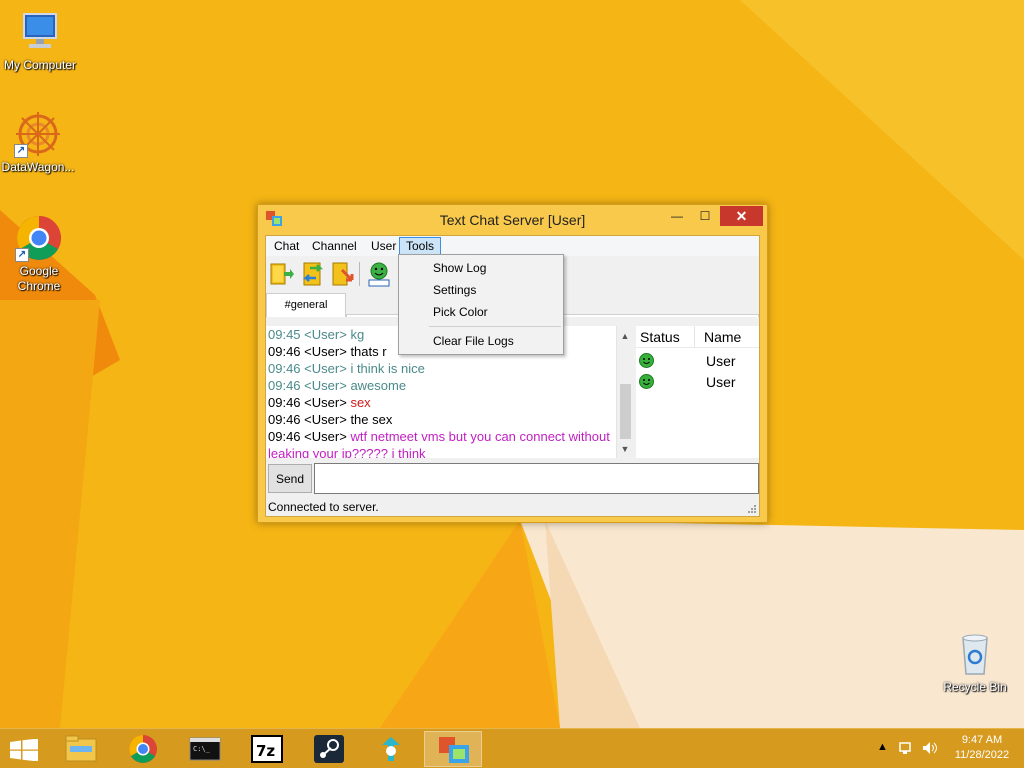 The height and width of the screenshot is (768, 1024). Describe the element at coordinates (677, 216) in the screenshot. I see `minimize-button: —` at that location.